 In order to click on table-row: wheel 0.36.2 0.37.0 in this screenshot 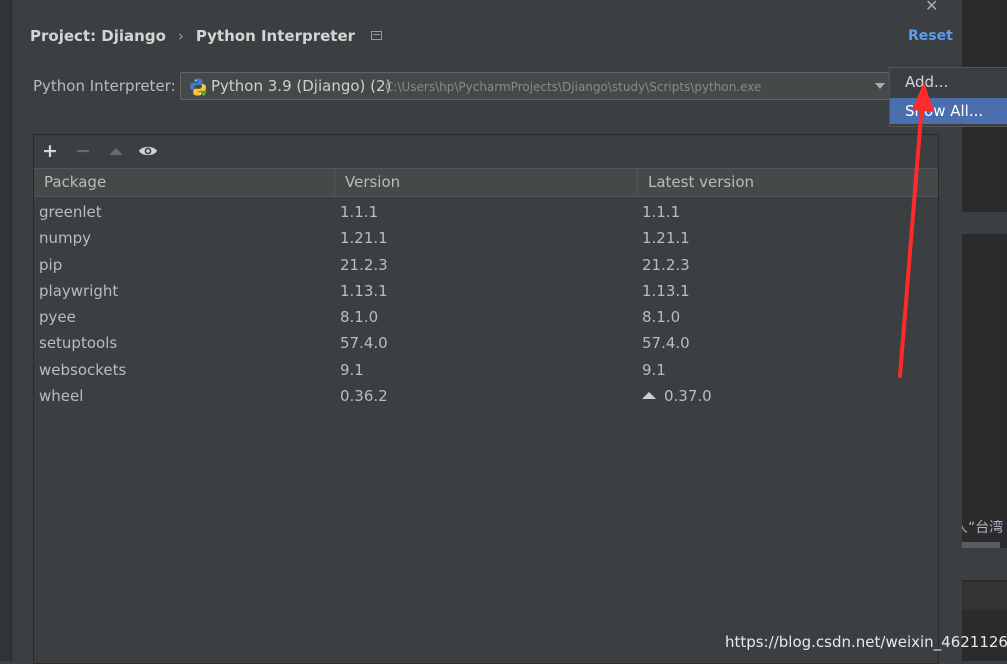, I will do `click(486, 396)`.